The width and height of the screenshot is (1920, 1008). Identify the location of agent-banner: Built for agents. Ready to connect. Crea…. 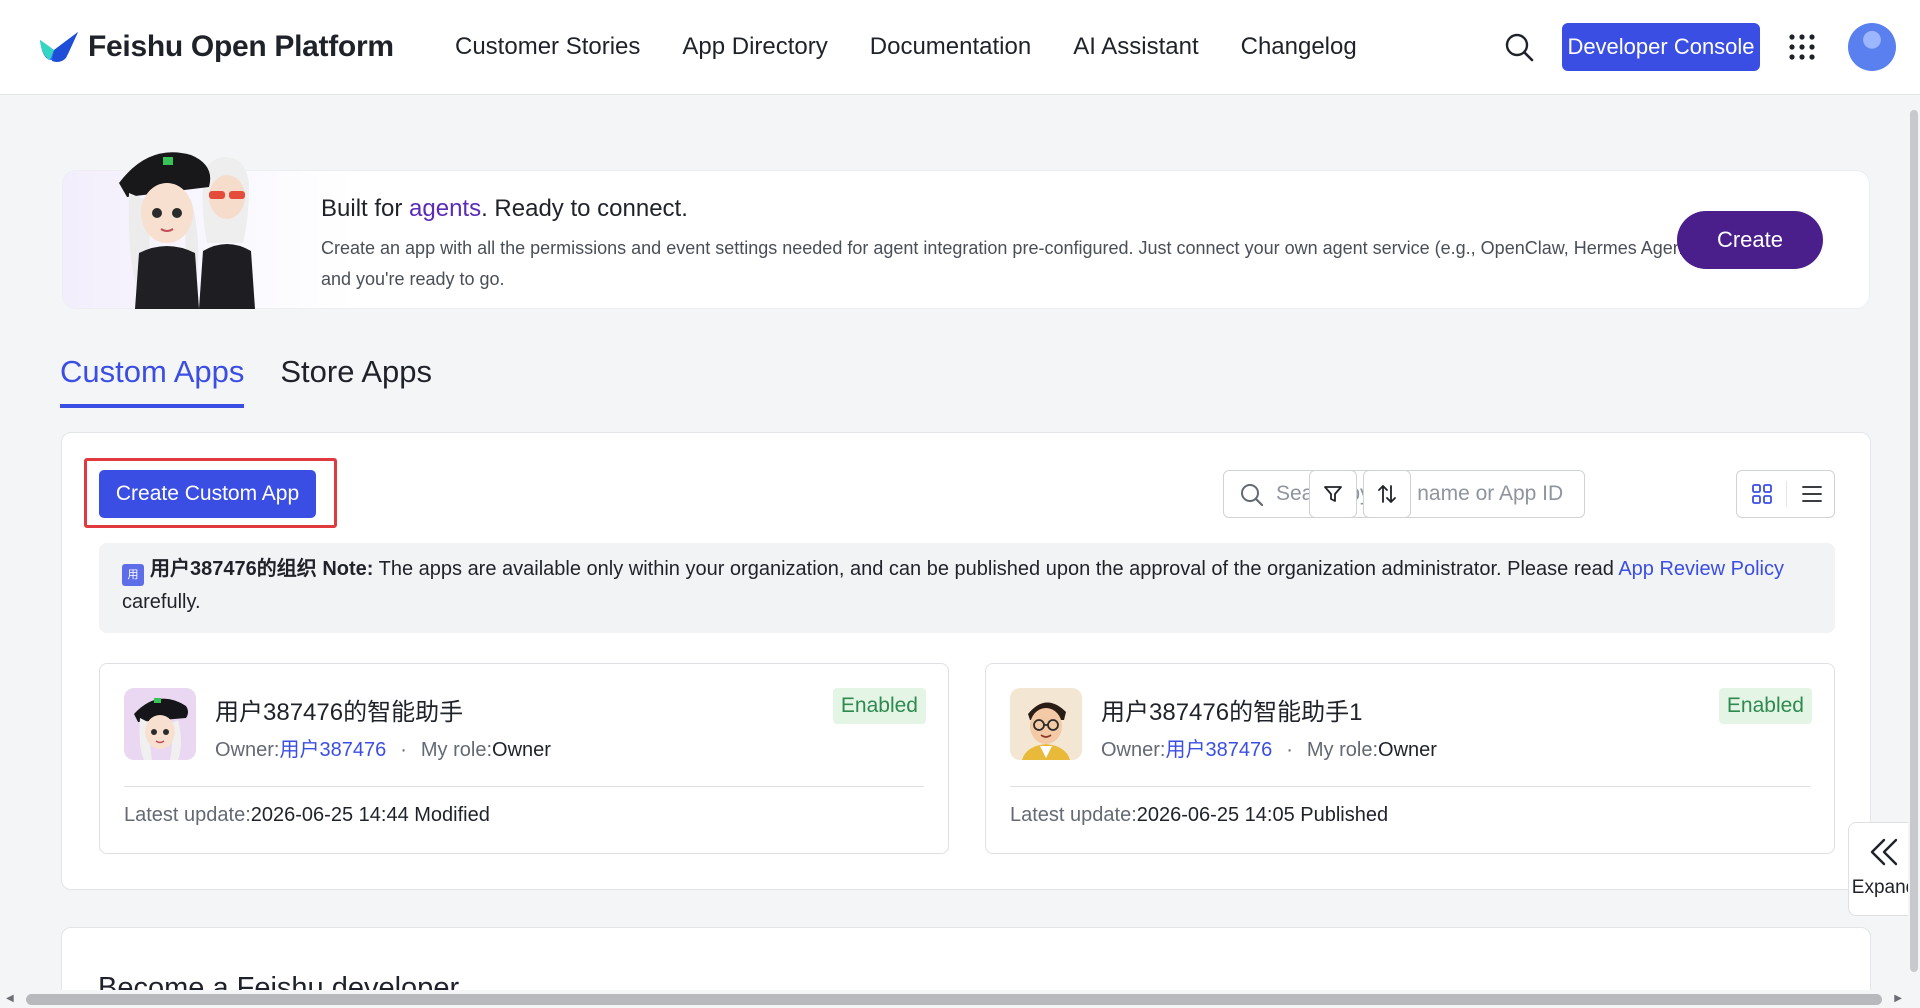
(966, 230).